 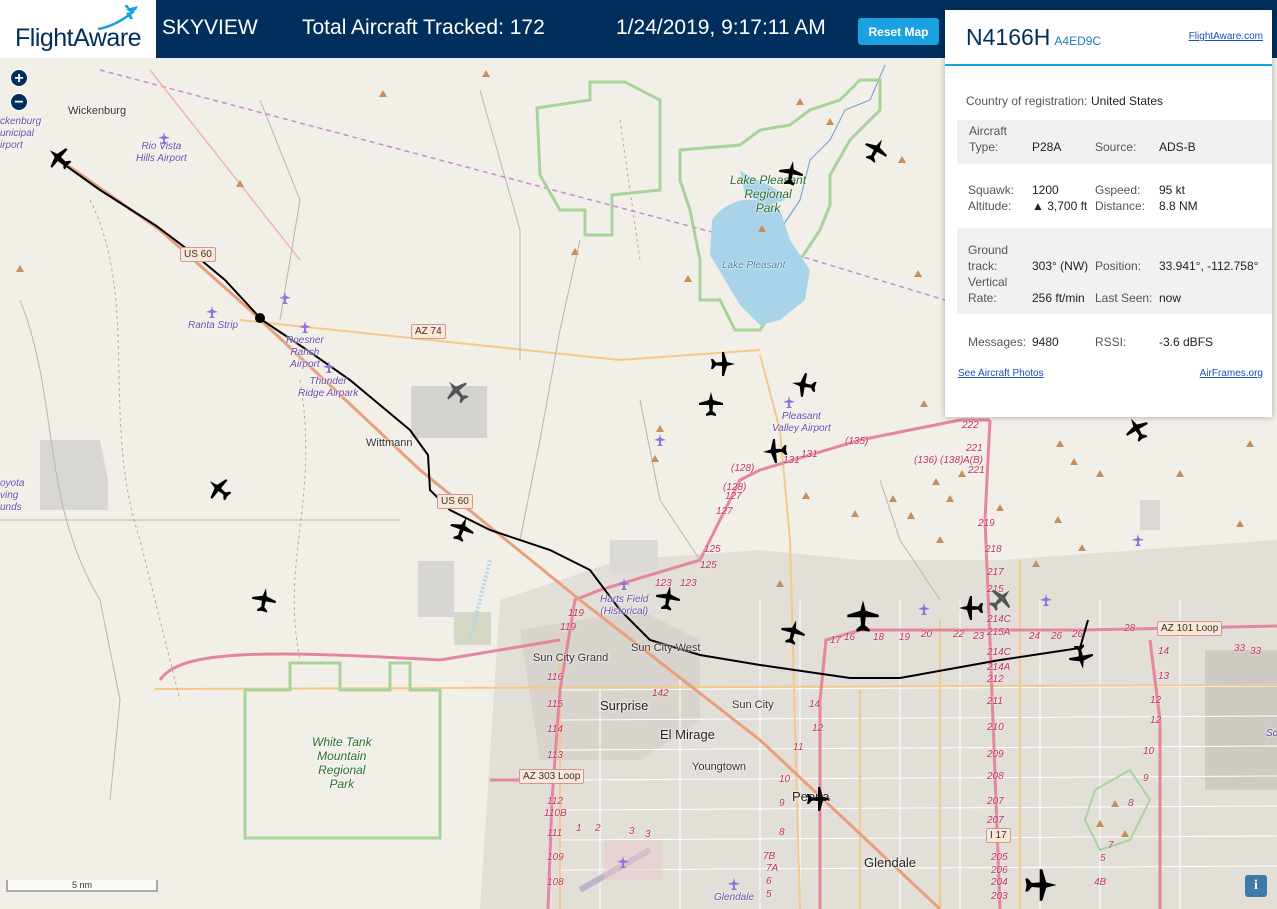 I want to click on exit-p8: 8, so click(x=782, y=832).